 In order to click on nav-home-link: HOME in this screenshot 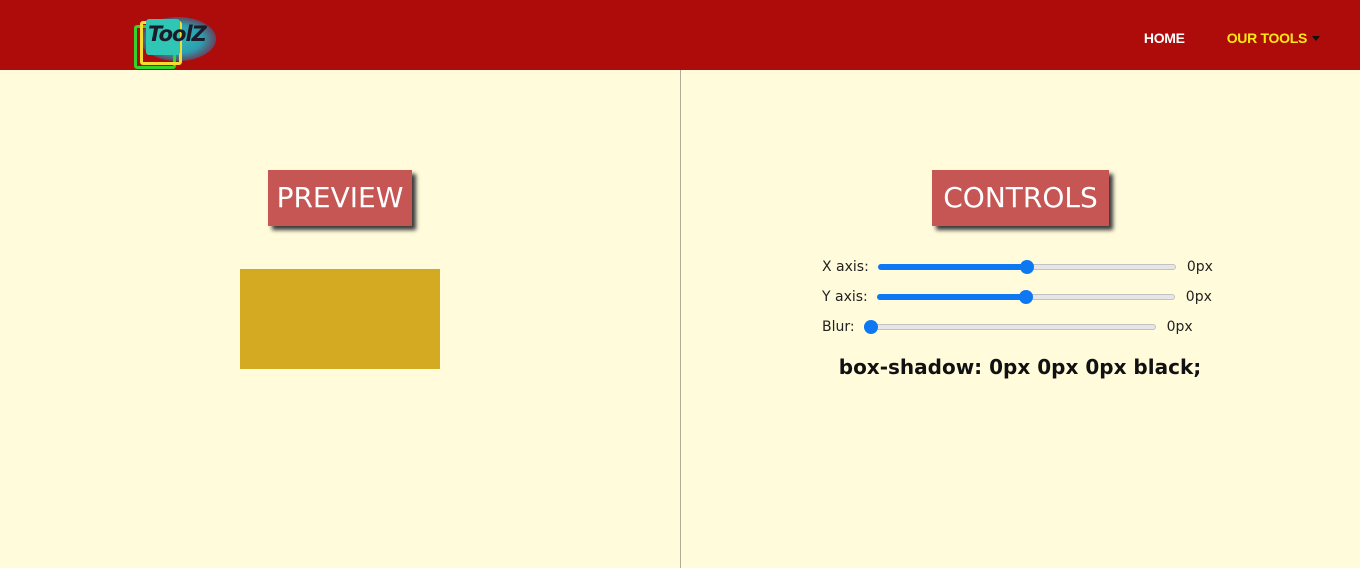, I will do `click(1164, 38)`.